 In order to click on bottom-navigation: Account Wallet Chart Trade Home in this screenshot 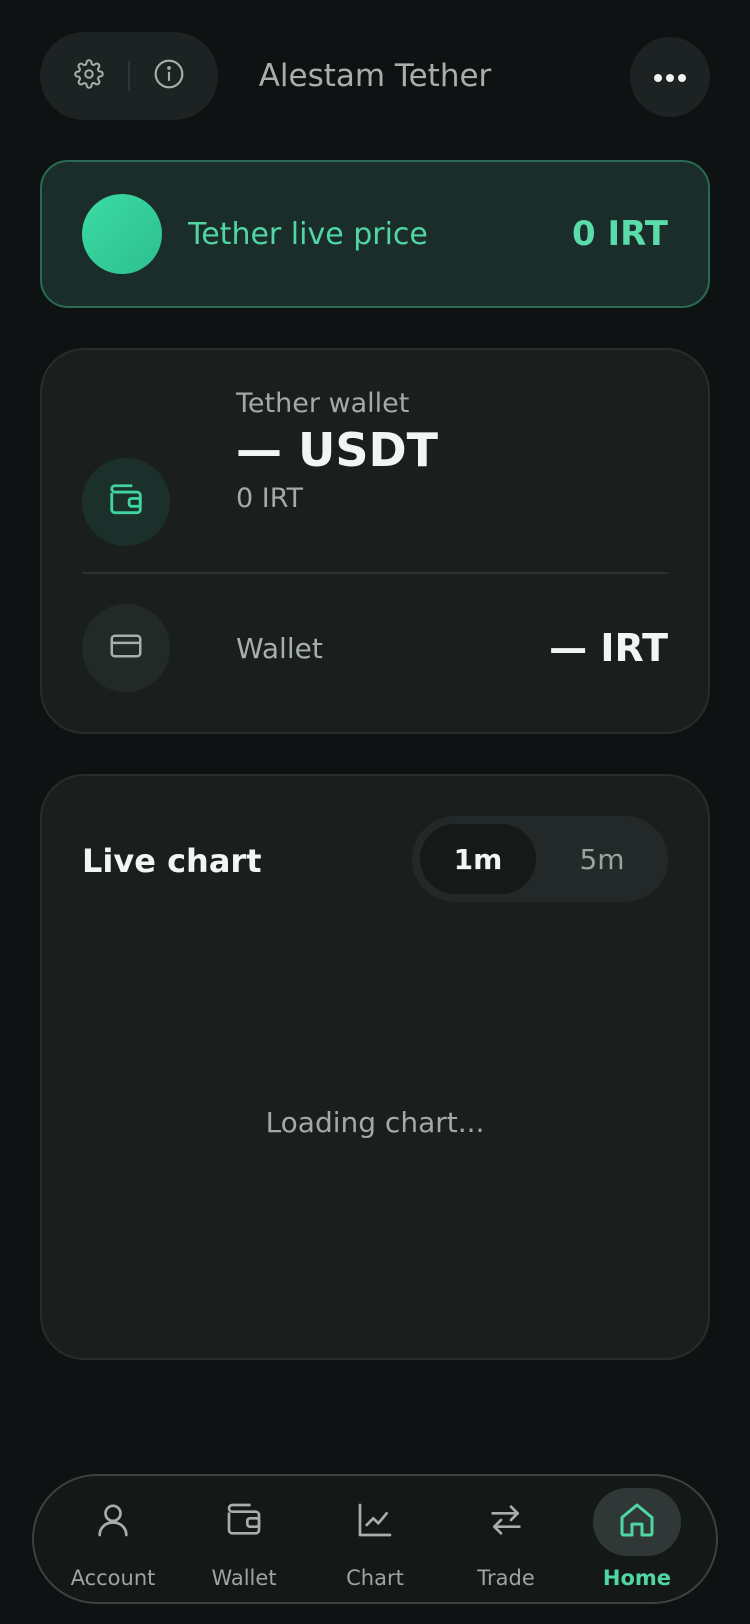, I will do `click(375, 1539)`.